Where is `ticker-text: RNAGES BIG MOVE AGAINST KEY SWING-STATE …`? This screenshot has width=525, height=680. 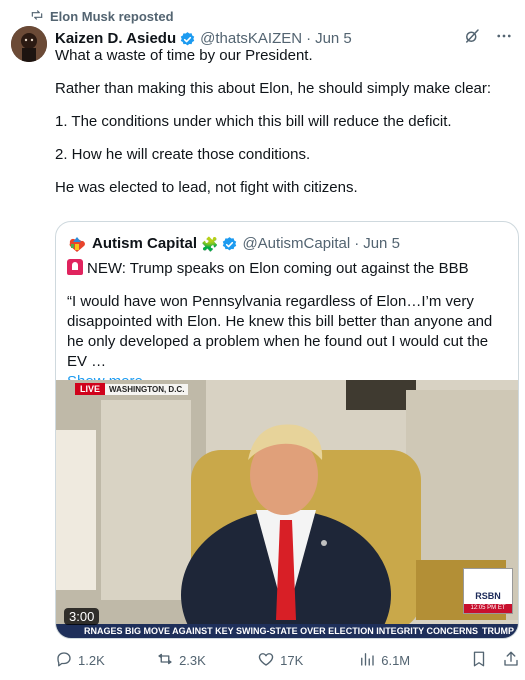
ticker-text: RNAGES BIG MOVE AGAINST KEY SWING-STATE … is located at coordinates (281, 631).